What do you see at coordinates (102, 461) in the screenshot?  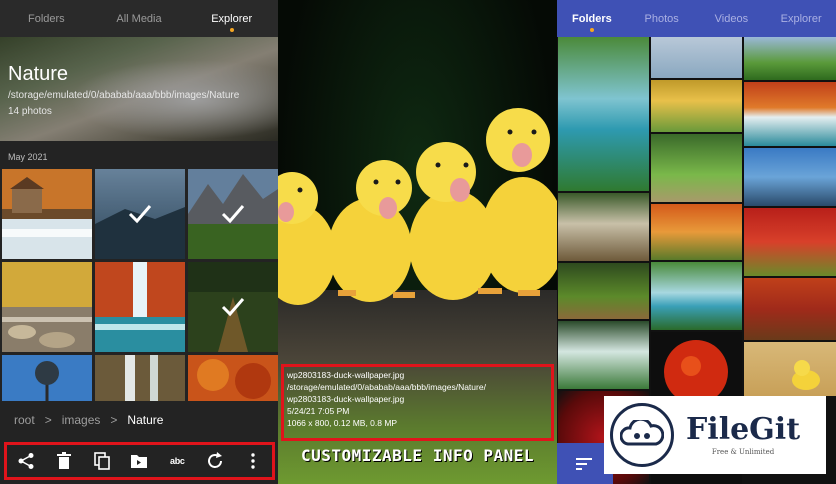 I see `copy-icon` at bounding box center [102, 461].